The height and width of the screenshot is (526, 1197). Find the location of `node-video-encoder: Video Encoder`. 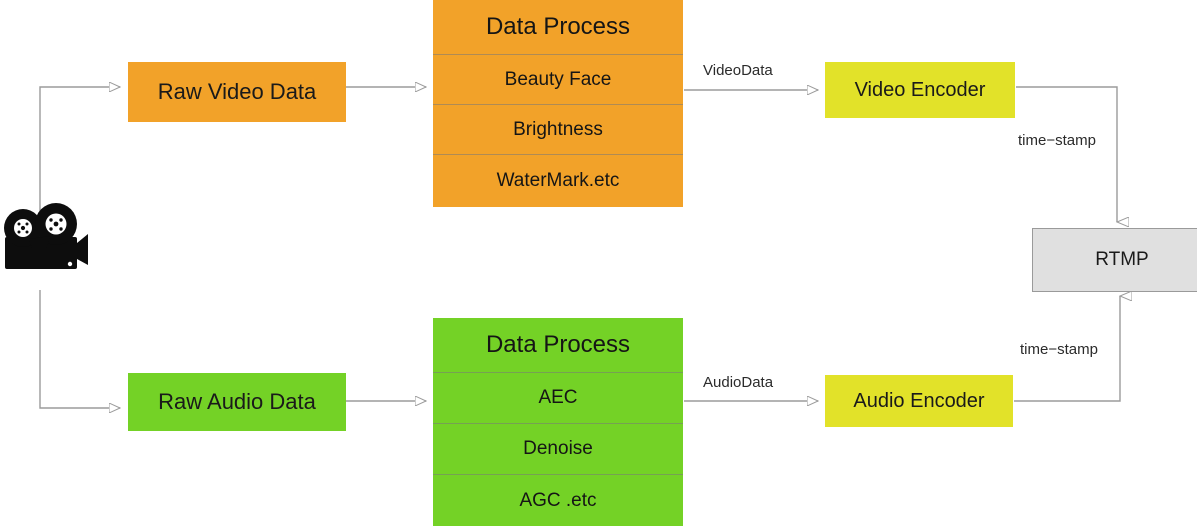

node-video-encoder: Video Encoder is located at coordinates (920, 90).